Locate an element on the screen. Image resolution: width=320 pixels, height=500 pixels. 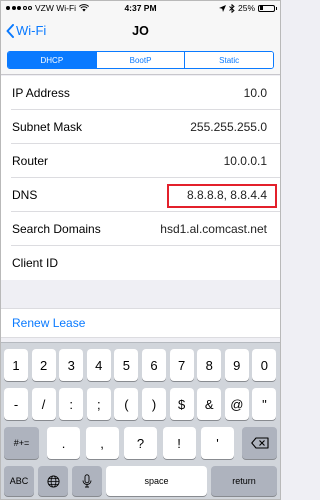
delete-key is located at coordinates (259, 443).